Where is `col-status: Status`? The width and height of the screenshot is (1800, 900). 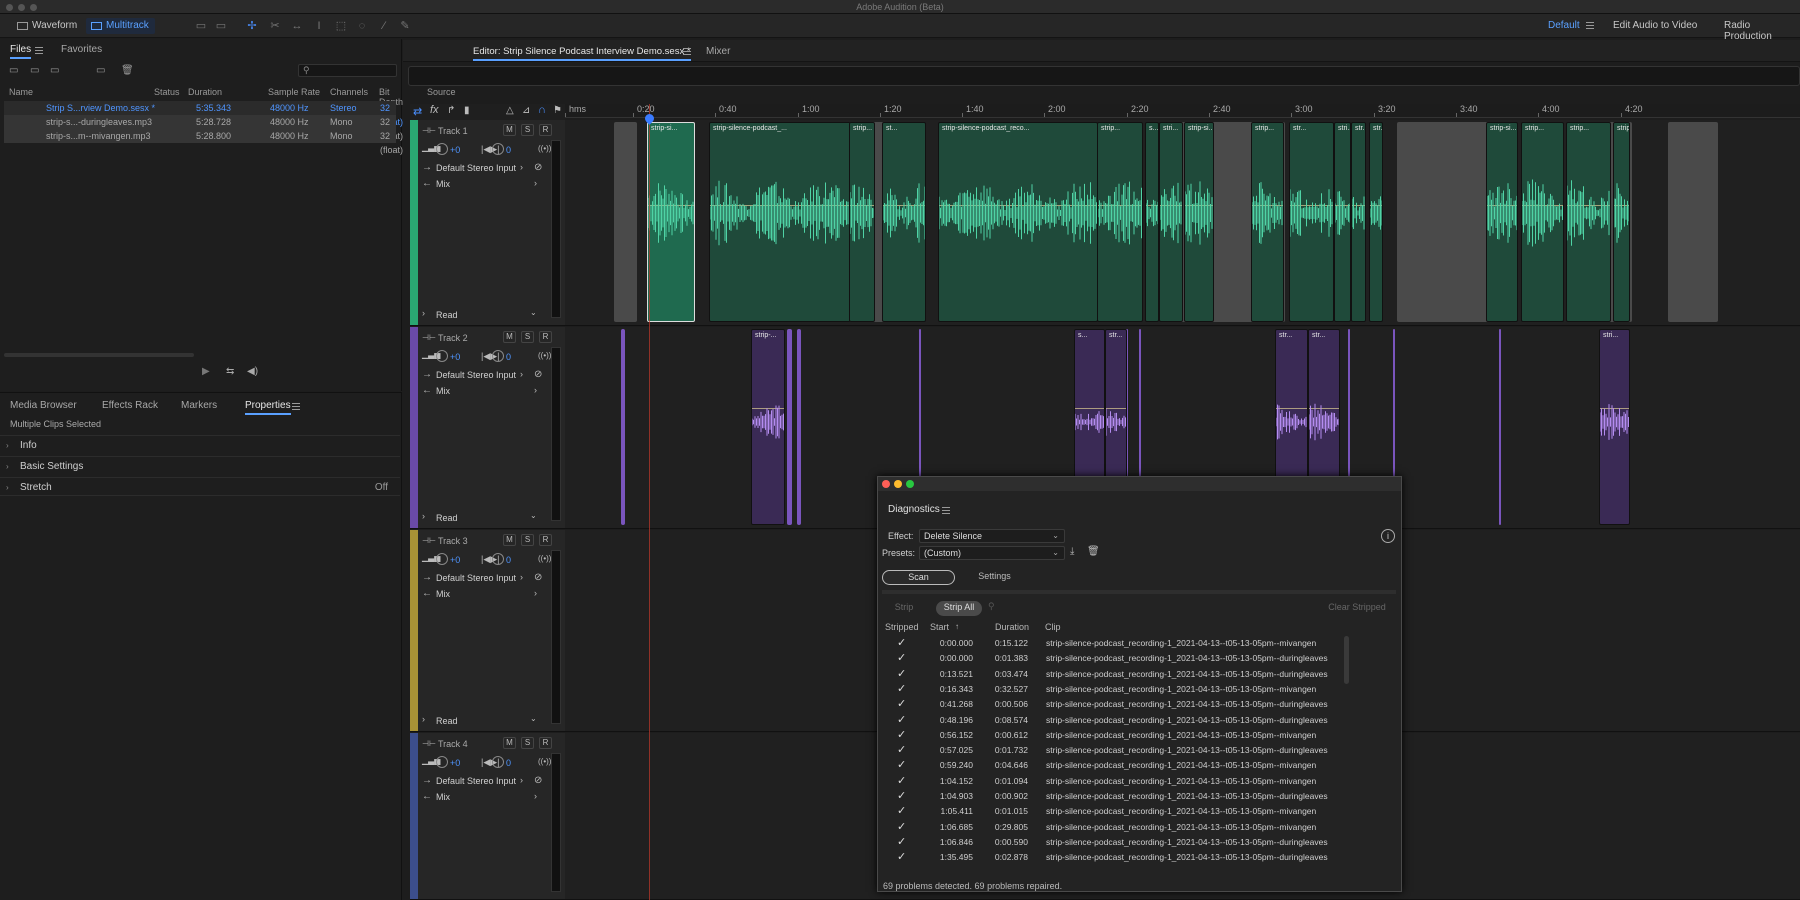 col-status: Status is located at coordinates (167, 92).